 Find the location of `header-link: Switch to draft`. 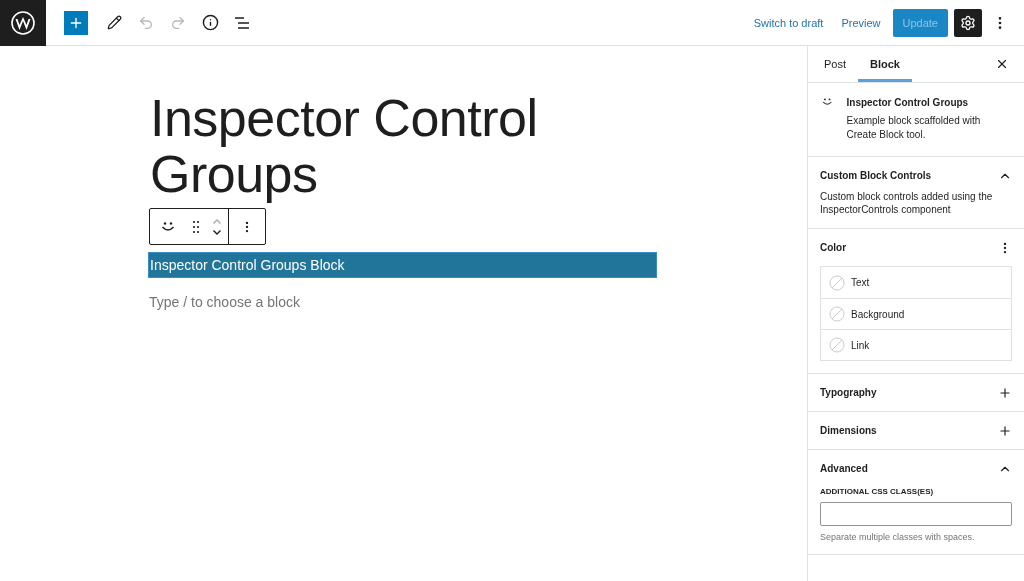

header-link: Switch to draft is located at coordinates (788, 22).